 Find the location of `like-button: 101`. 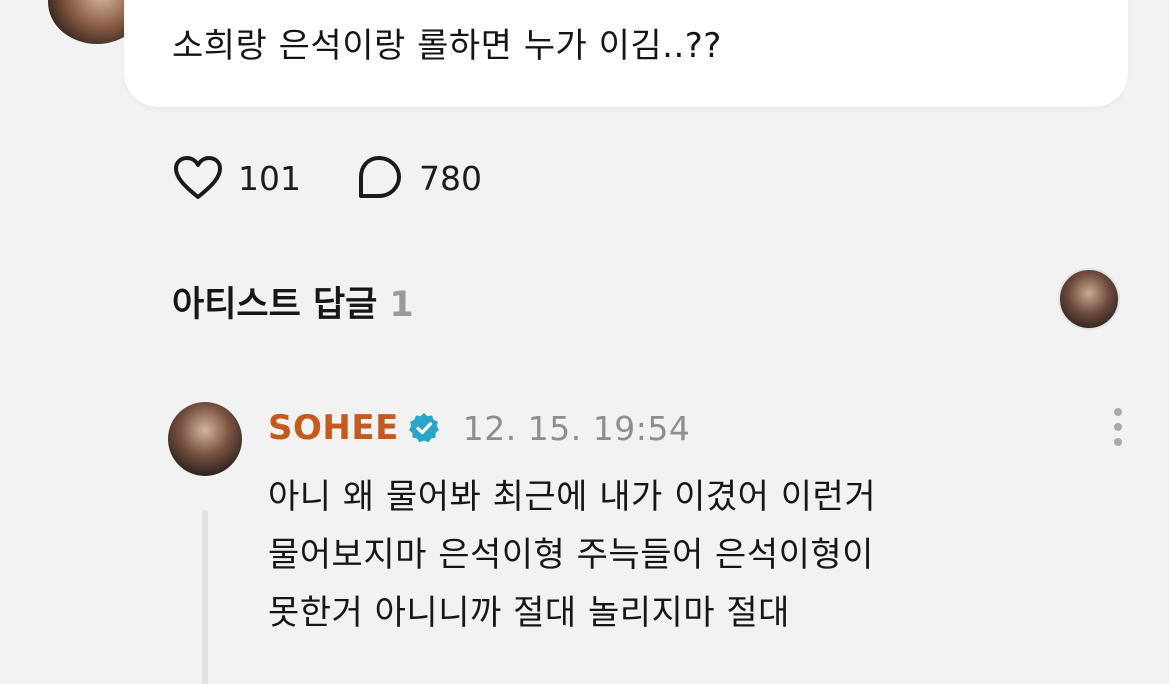

like-button: 101 is located at coordinates (236, 178).